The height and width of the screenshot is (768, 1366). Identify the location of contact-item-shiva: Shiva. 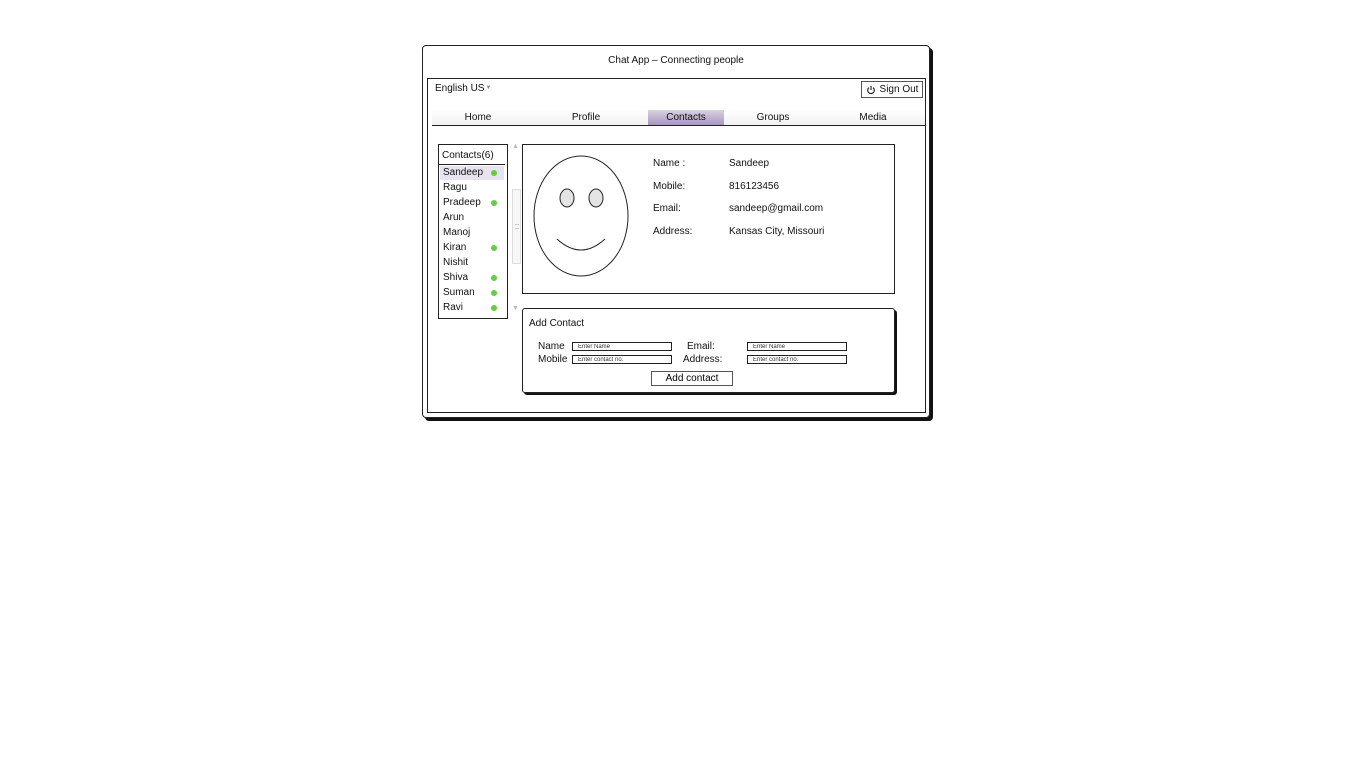
(472, 278).